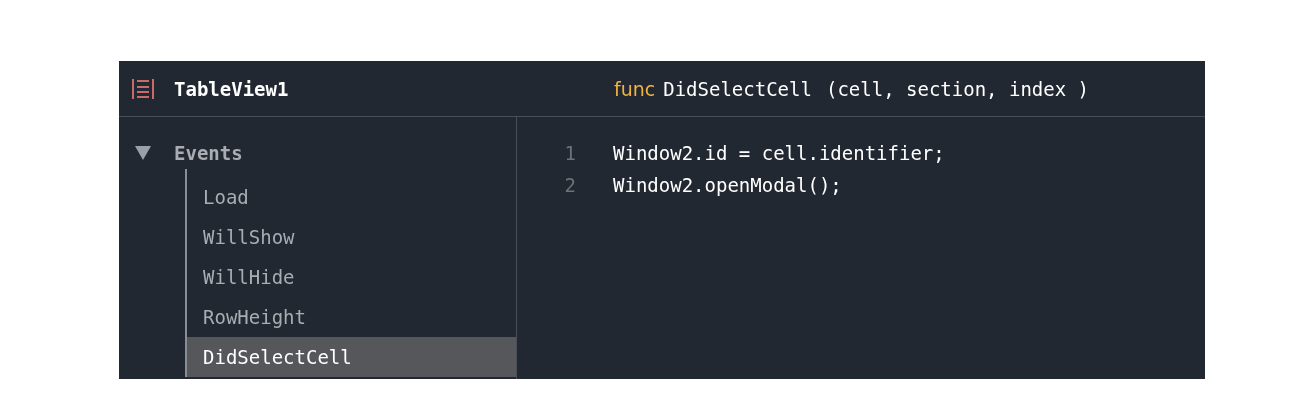  I want to click on collapse-triangle-icon, so click(143, 153).